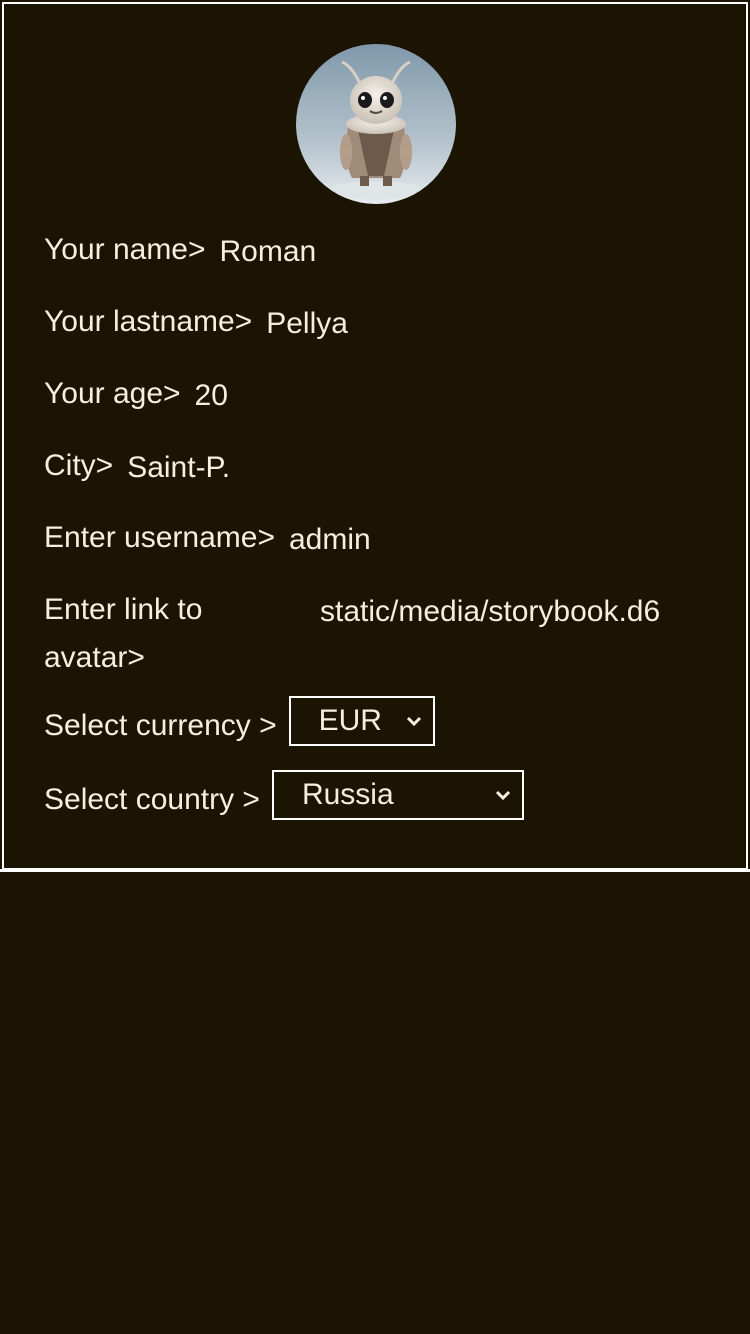 Image resolution: width=750 pixels, height=1334 pixels. Describe the element at coordinates (347, 794) in the screenshot. I see `country-selected-value: Russia` at that location.